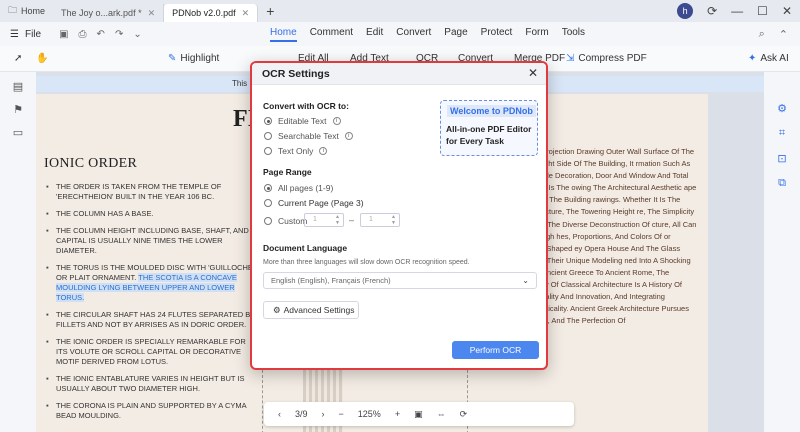 The image size is (800, 432). Describe the element at coordinates (20, 34) in the screenshot. I see `file-menu: ☰ File` at that location.